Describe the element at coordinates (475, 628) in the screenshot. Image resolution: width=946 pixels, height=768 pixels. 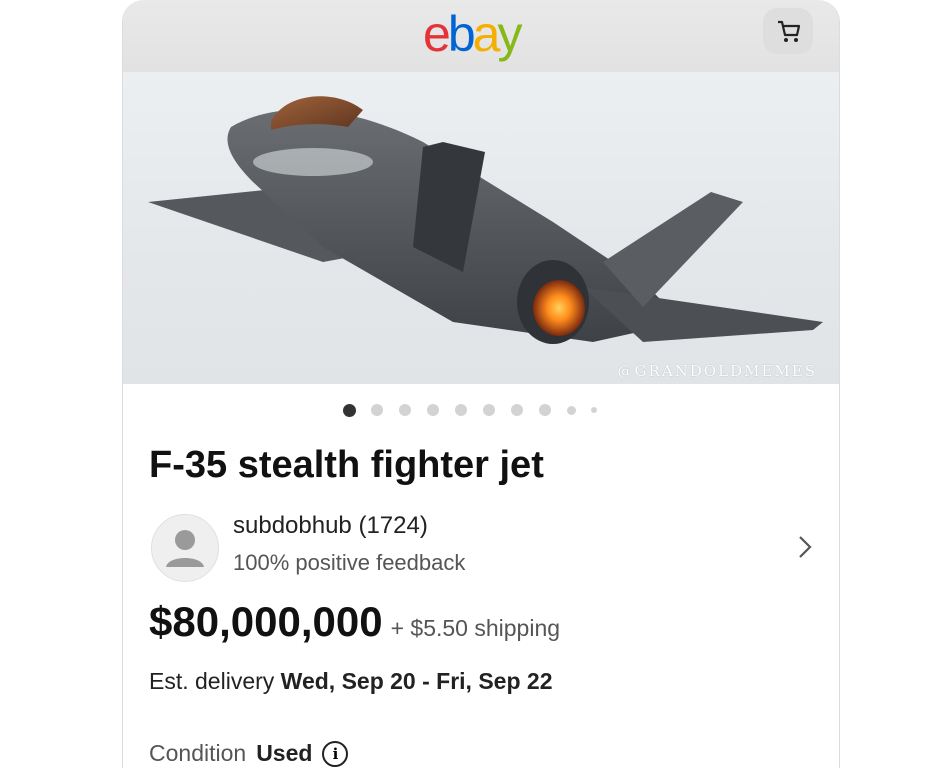
I see `shipping-cost: + $5.50 shipping` at that location.